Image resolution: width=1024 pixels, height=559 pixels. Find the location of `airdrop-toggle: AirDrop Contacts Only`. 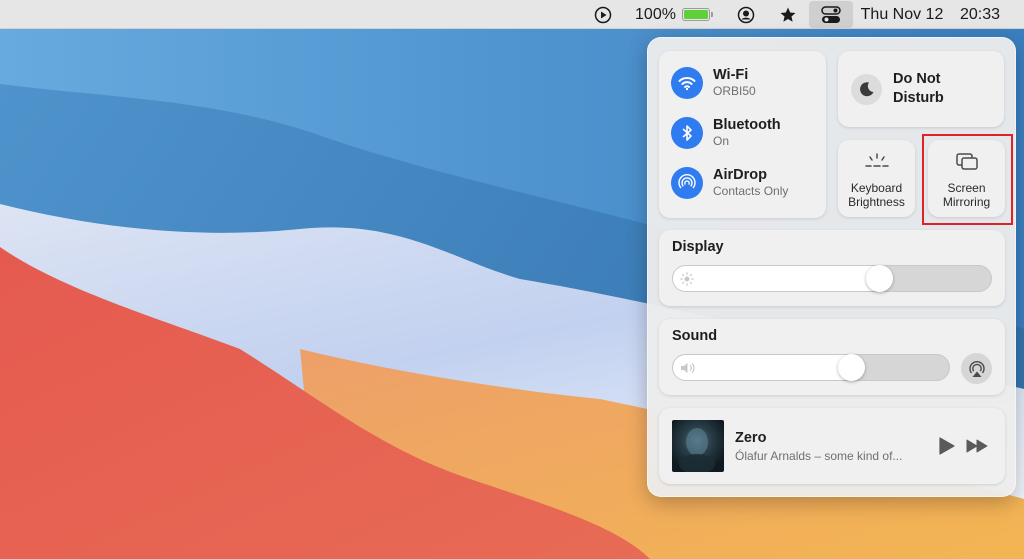

airdrop-toggle: AirDrop Contacts Only is located at coordinates (729, 183).